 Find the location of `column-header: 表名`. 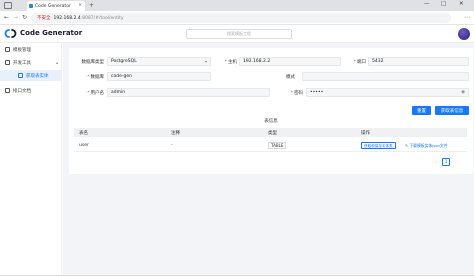

column-header: 表名 is located at coordinates (83, 133).